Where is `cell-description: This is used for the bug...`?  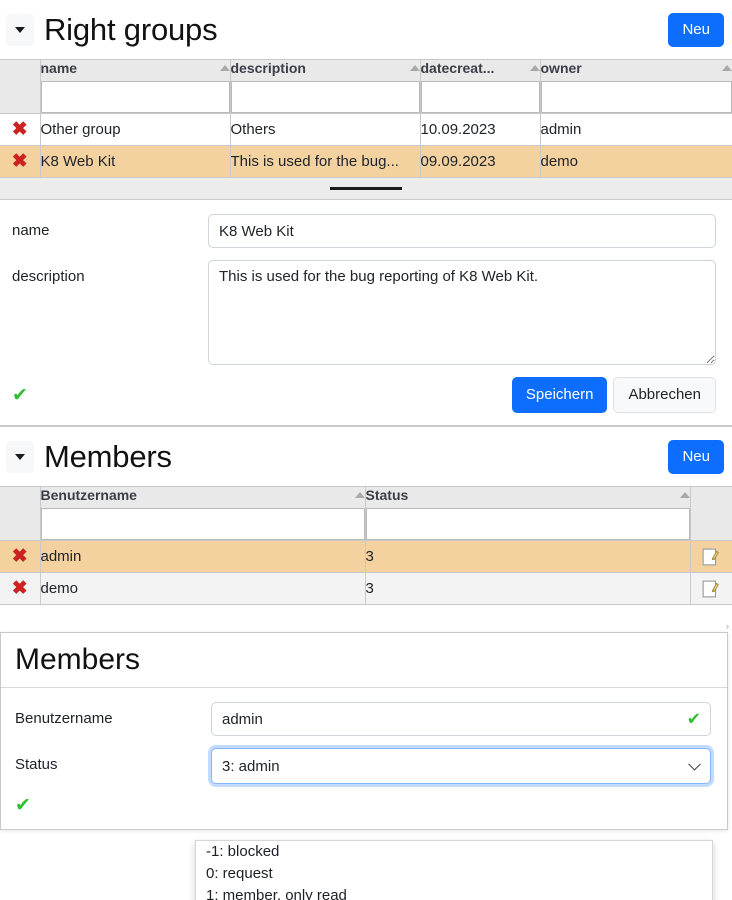 cell-description: This is used for the bug... is located at coordinates (325, 161).